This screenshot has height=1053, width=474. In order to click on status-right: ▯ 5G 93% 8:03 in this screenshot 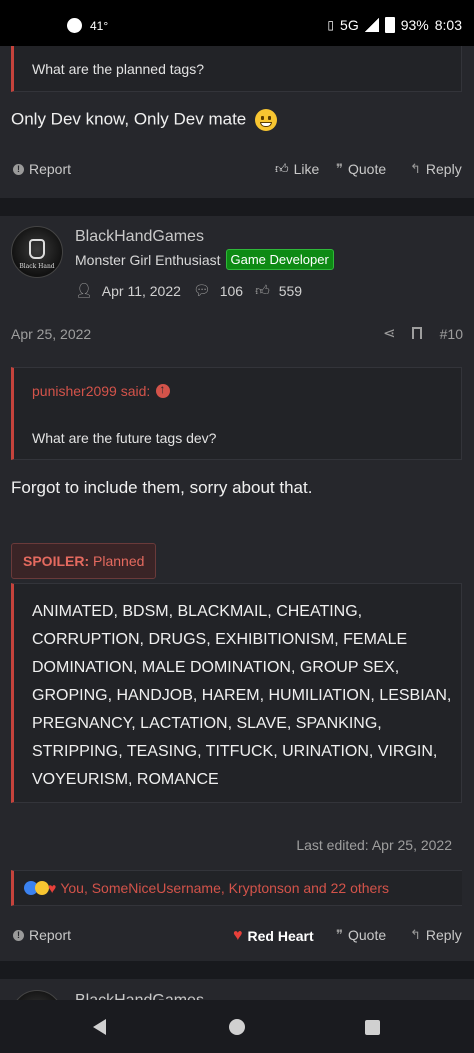, I will do `click(394, 25)`.